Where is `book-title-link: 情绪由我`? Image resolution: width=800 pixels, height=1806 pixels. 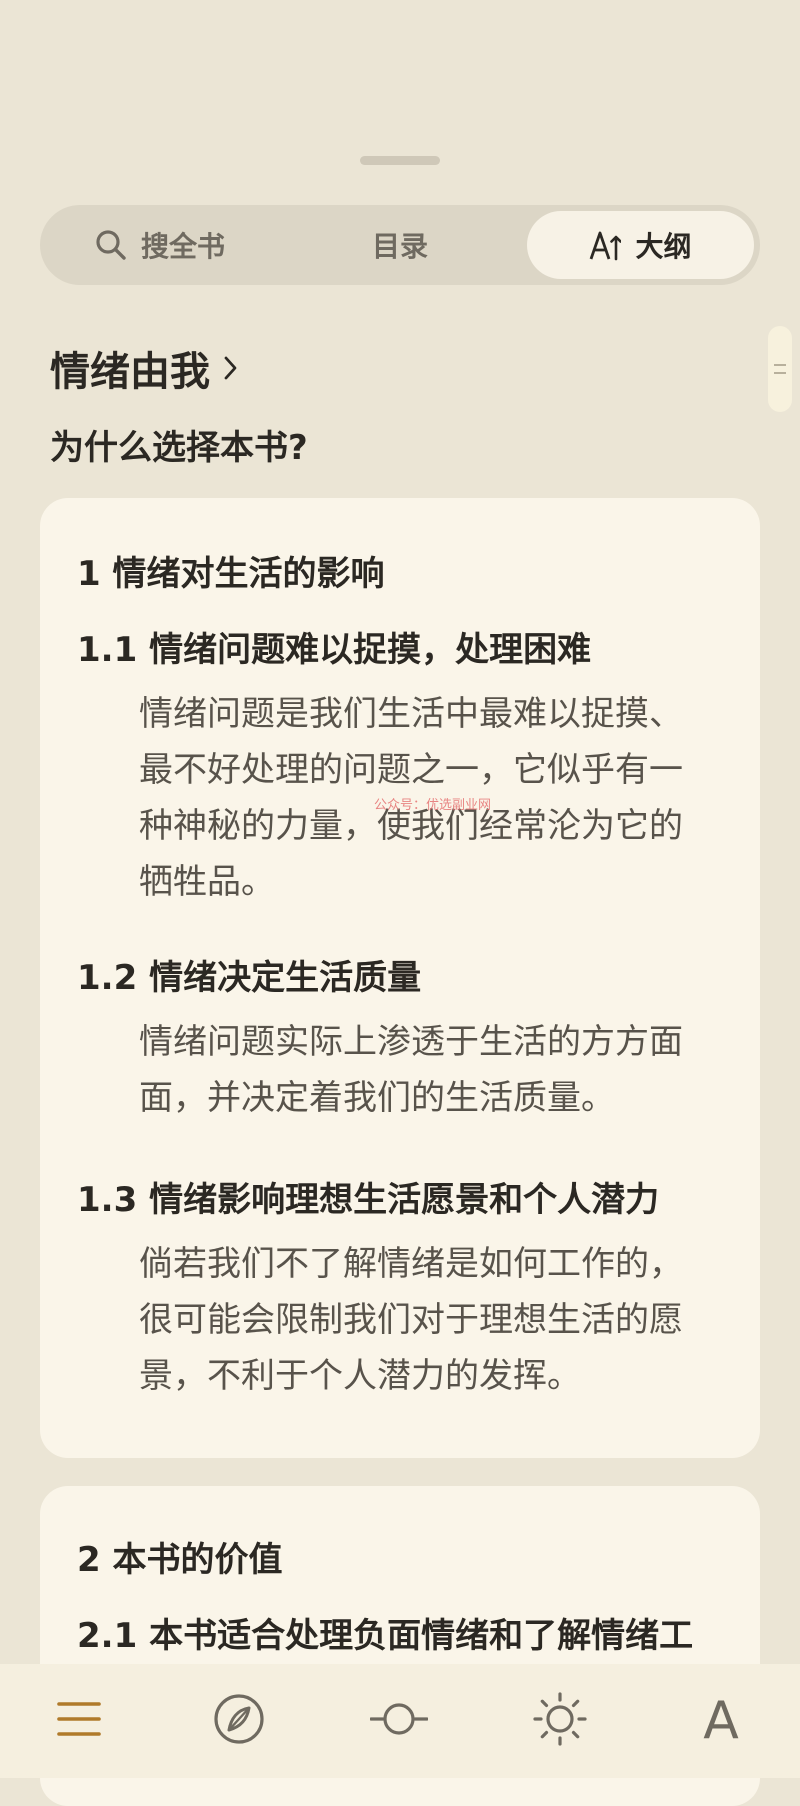
book-title-link: 情绪由我 is located at coordinates (144, 368).